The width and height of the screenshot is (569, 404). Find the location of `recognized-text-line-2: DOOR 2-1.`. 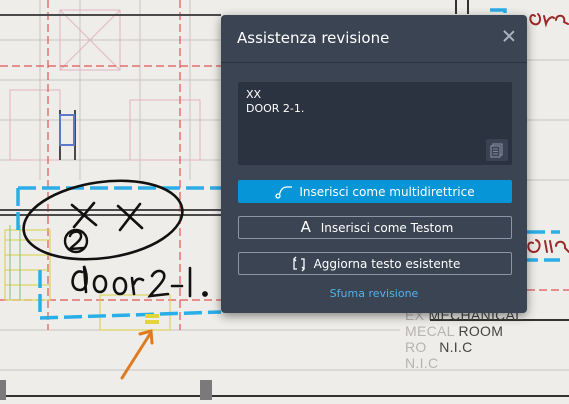

recognized-text-line-2: DOOR 2-1. is located at coordinates (275, 108).